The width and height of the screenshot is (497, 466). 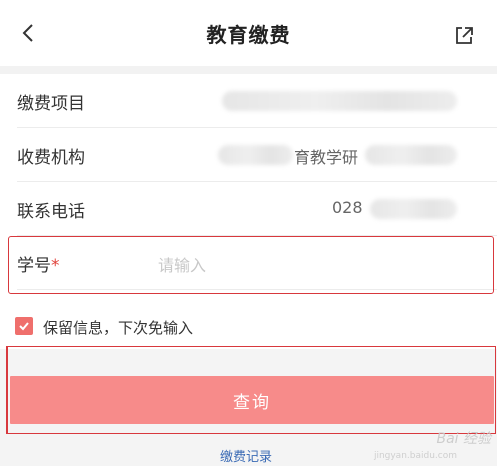 I want to click on share-icon, so click(x=464, y=35).